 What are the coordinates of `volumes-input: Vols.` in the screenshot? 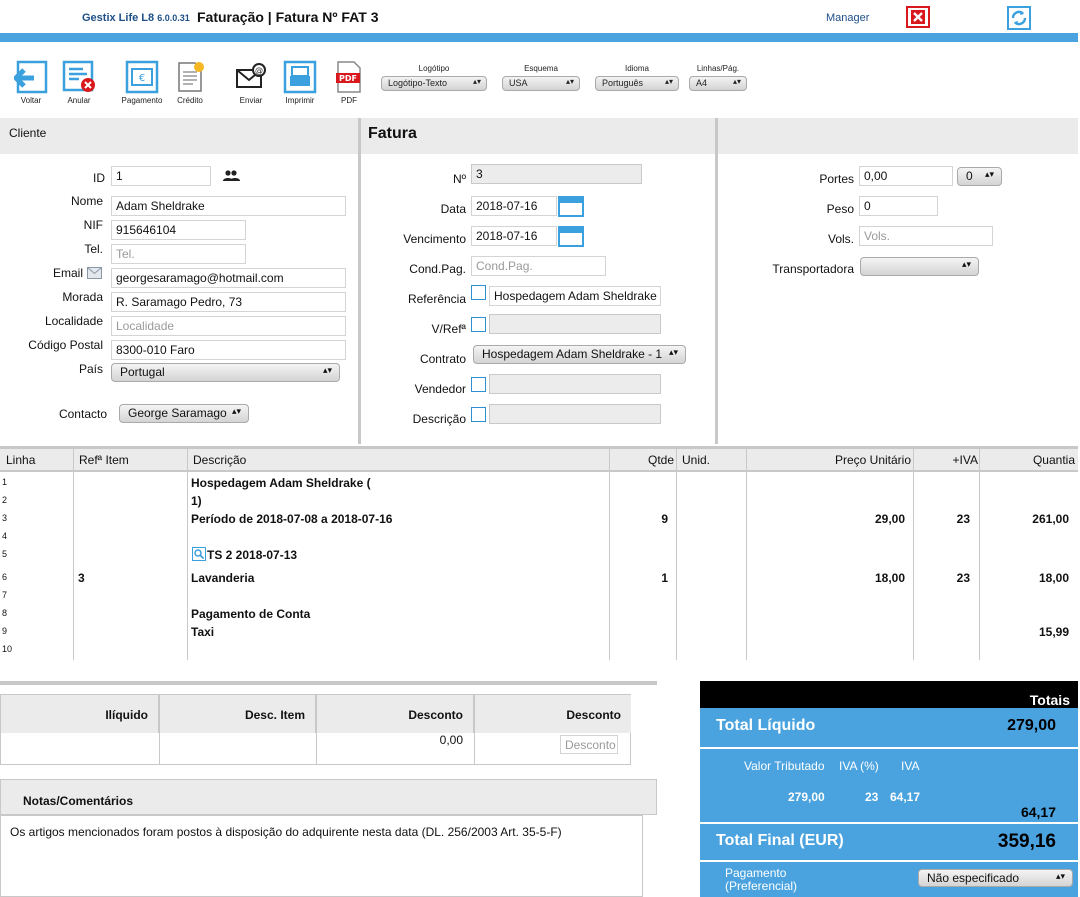 It's located at (926, 236).